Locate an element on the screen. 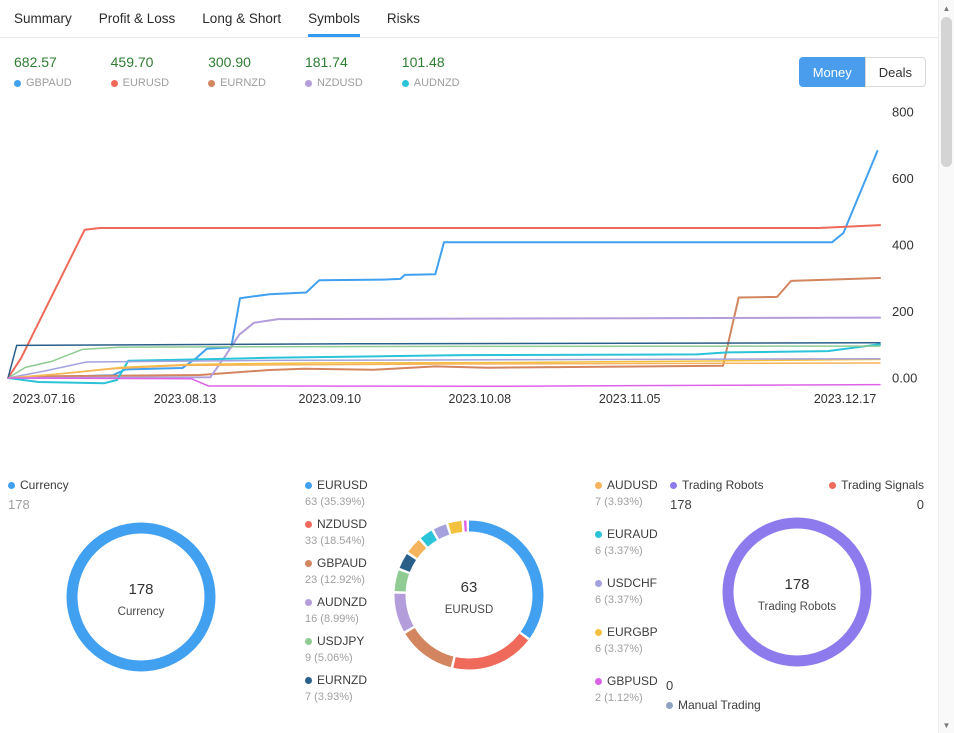 Image resolution: width=954 pixels, height=733 pixels. chart-legend-item-eurnzd: 300.90 EURNZD is located at coordinates (237, 71).